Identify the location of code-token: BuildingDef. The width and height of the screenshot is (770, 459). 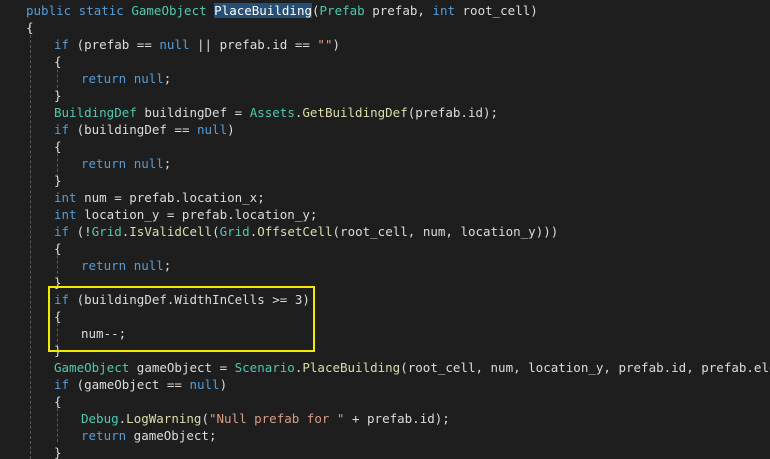
(95, 112).